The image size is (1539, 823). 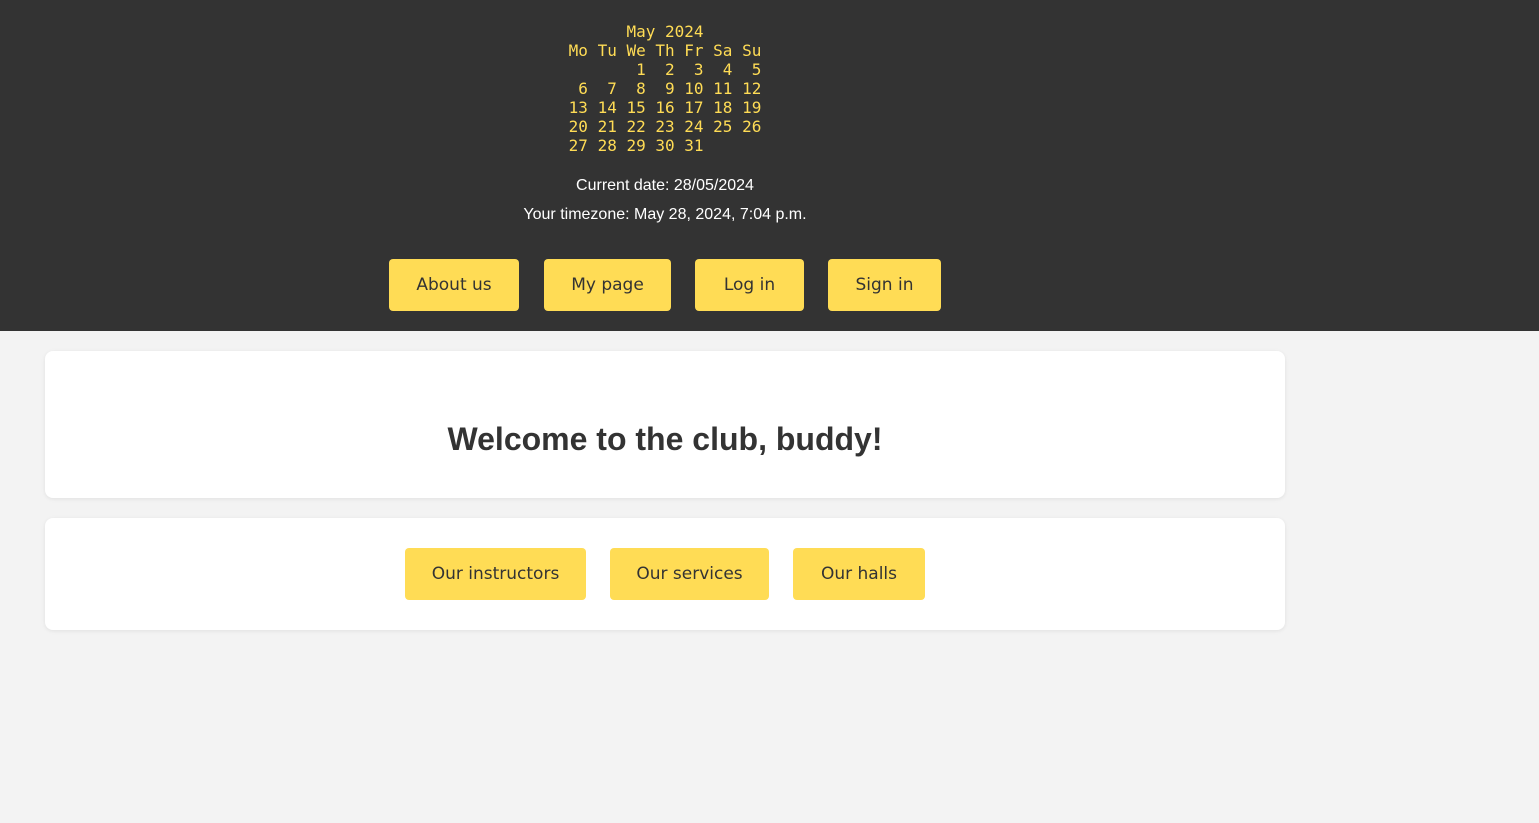 I want to click on welcome-title: Welcome to the club, buddy!, so click(x=665, y=439).